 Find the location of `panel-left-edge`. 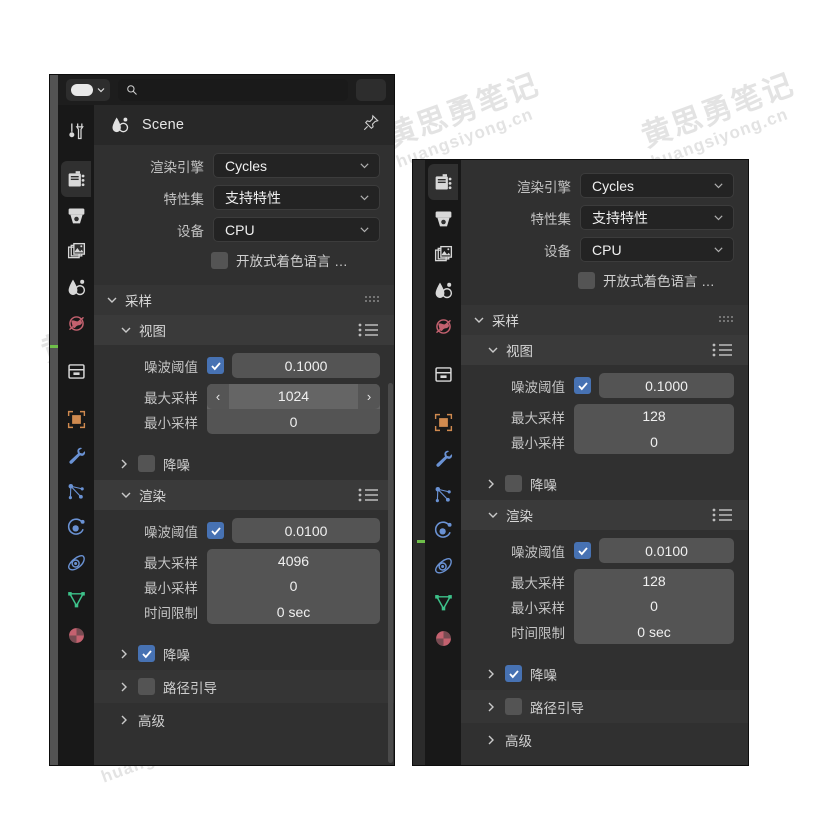

panel-left-edge is located at coordinates (54, 420).